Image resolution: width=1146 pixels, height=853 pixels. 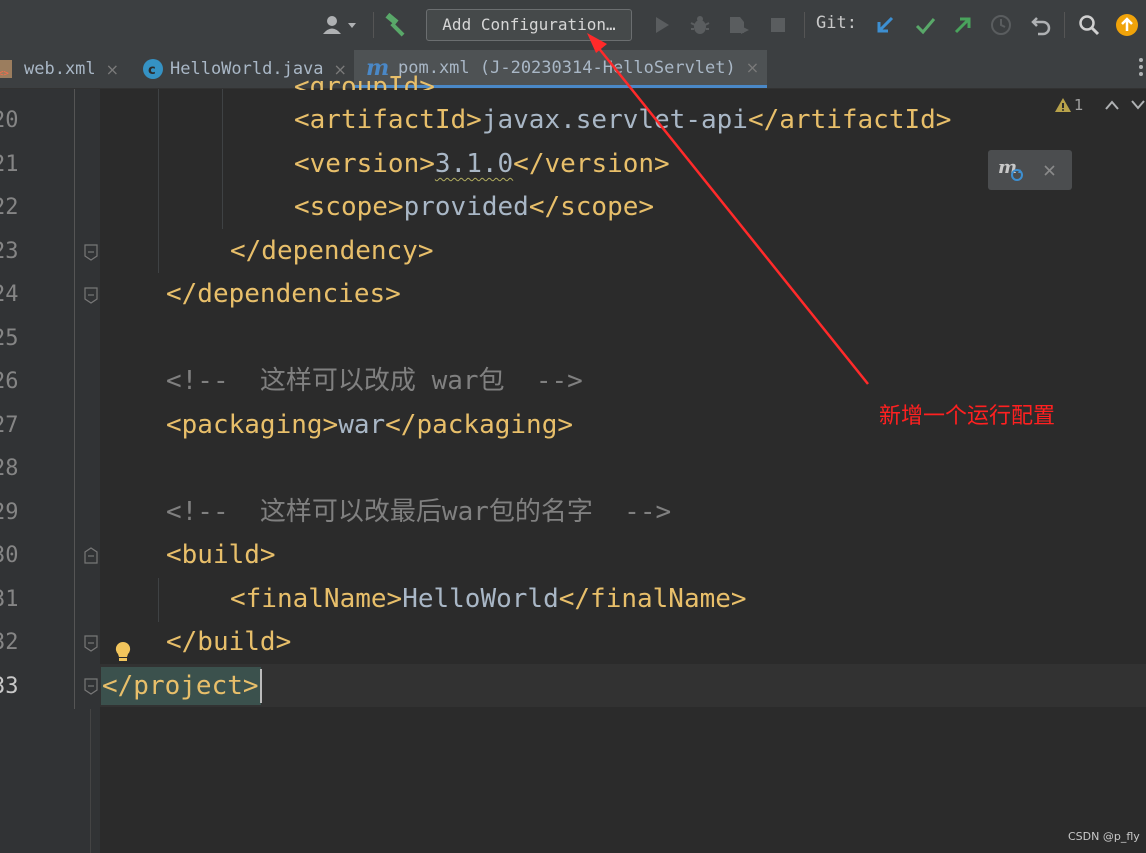 What do you see at coordinates (229, 642) in the screenshot?
I see `code-line-32: </build>` at bounding box center [229, 642].